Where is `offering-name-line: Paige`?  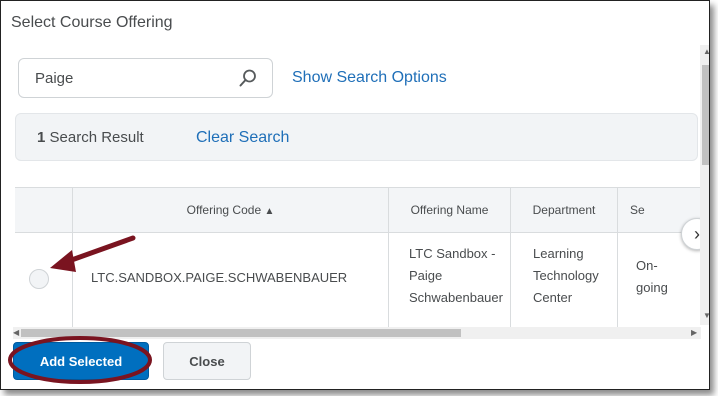 offering-name-line: Paige is located at coordinates (426, 275).